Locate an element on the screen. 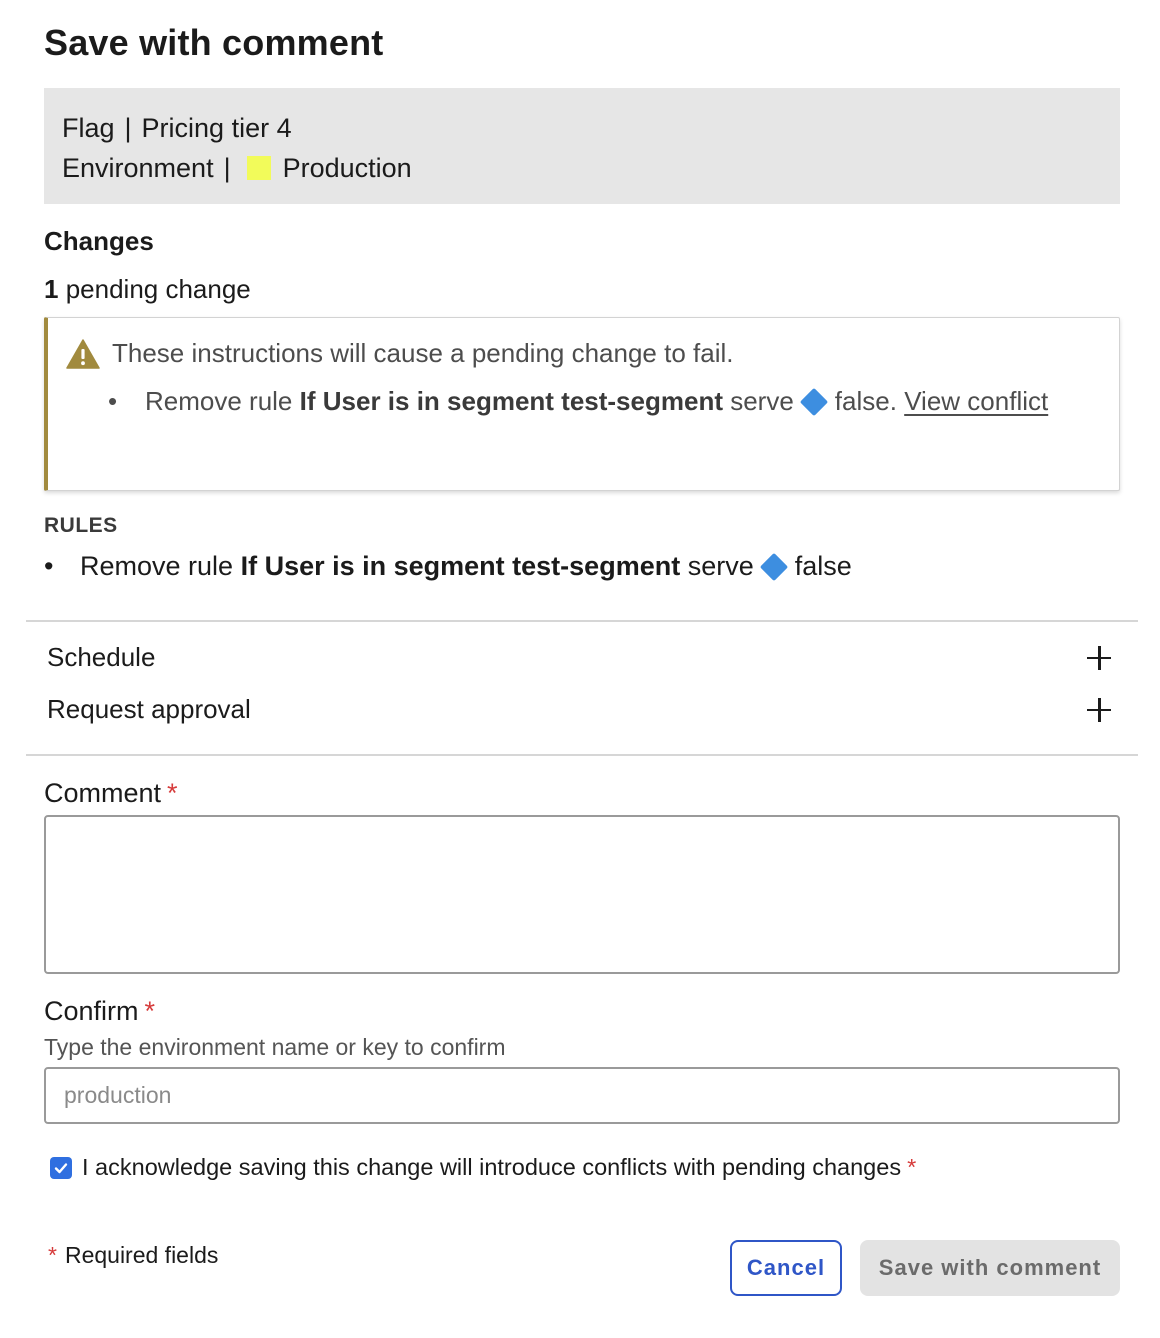  rules-heading: RULES is located at coordinates (81, 525).